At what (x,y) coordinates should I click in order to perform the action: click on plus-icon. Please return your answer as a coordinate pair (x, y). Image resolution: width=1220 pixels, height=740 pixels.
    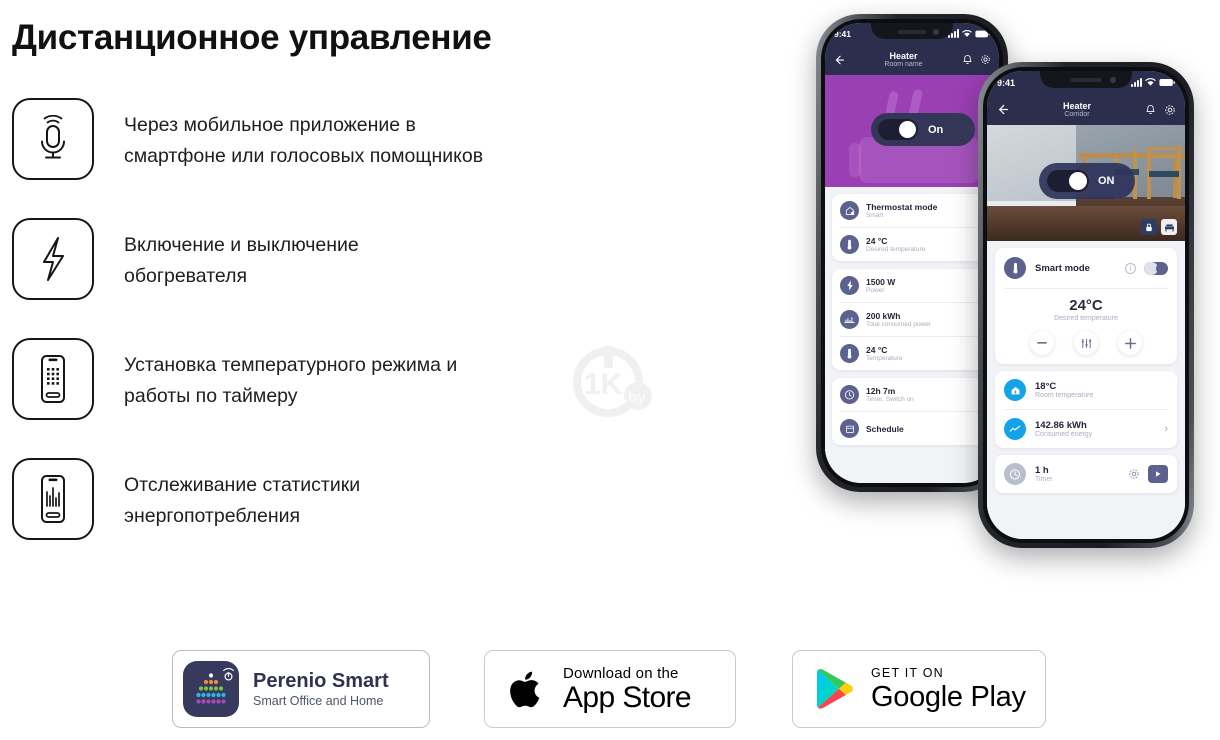
    Looking at the image, I should click on (1130, 343).